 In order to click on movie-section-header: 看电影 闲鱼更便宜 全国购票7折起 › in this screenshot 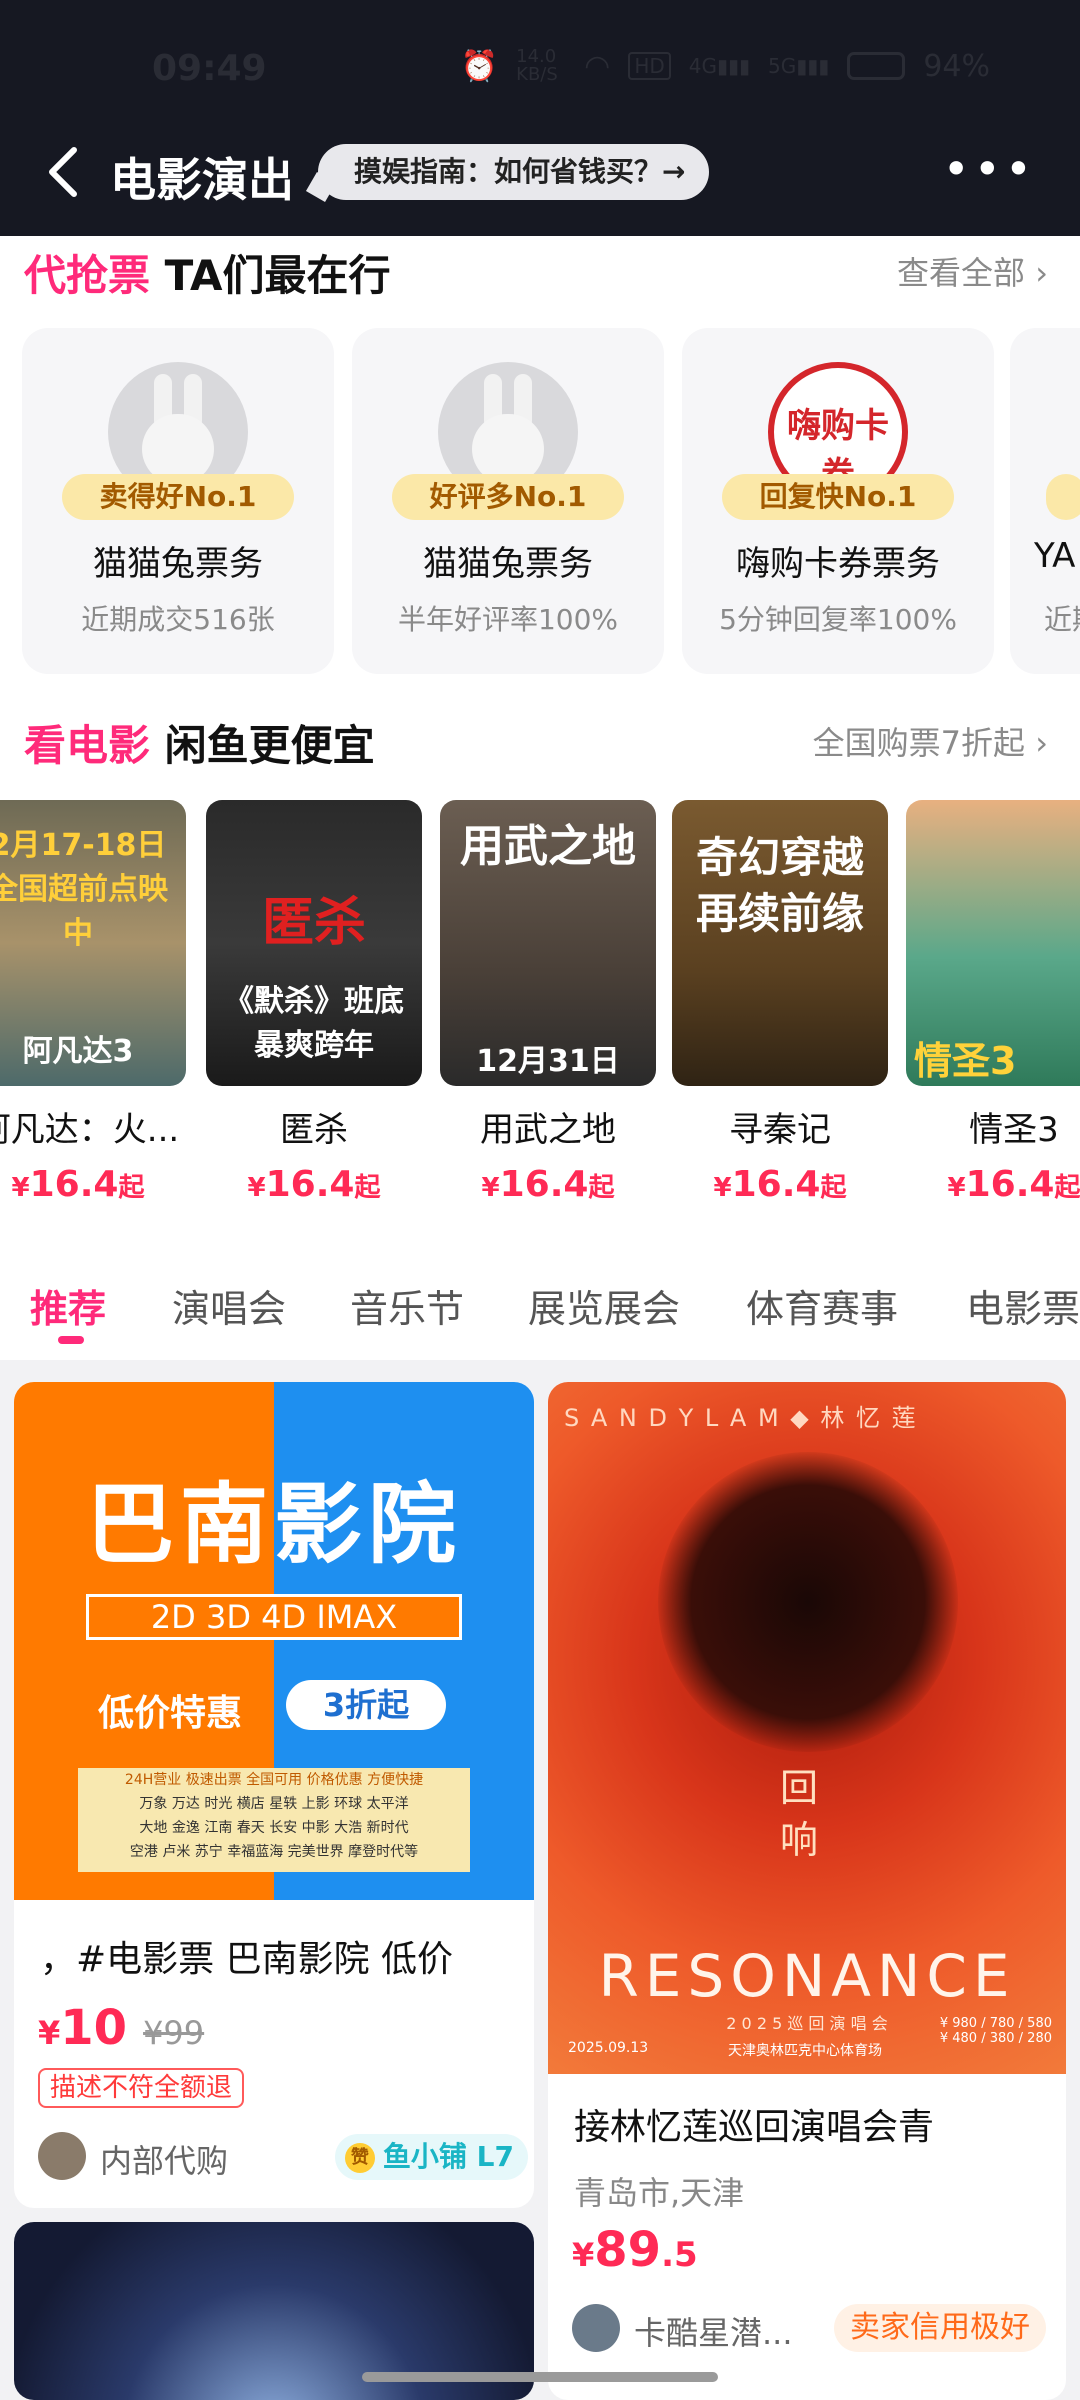, I will do `click(544, 744)`.